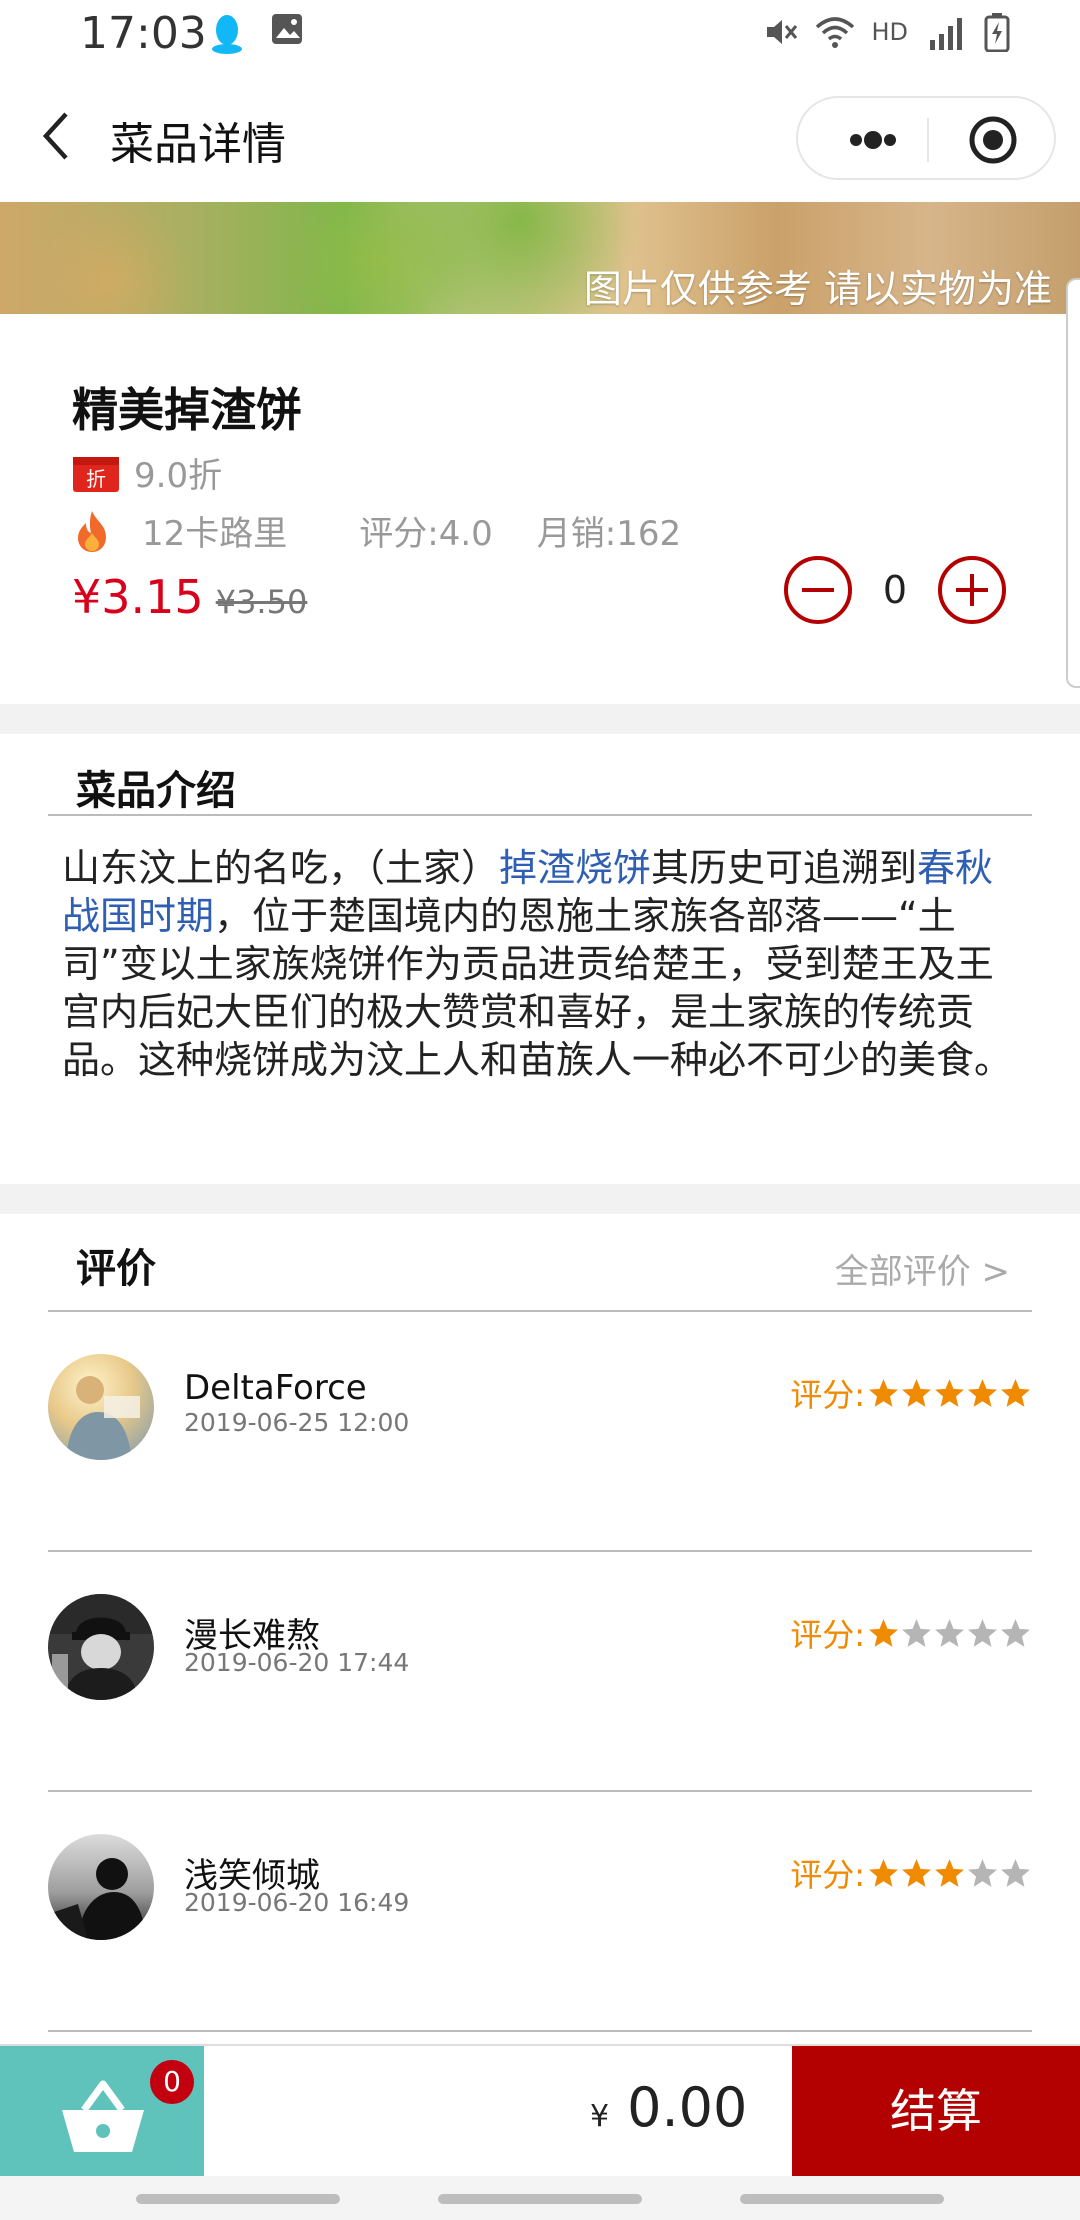 The height and width of the screenshot is (2220, 1080). What do you see at coordinates (297, 1422) in the screenshot?
I see `review-date: 2019-06-25 12:00` at bounding box center [297, 1422].